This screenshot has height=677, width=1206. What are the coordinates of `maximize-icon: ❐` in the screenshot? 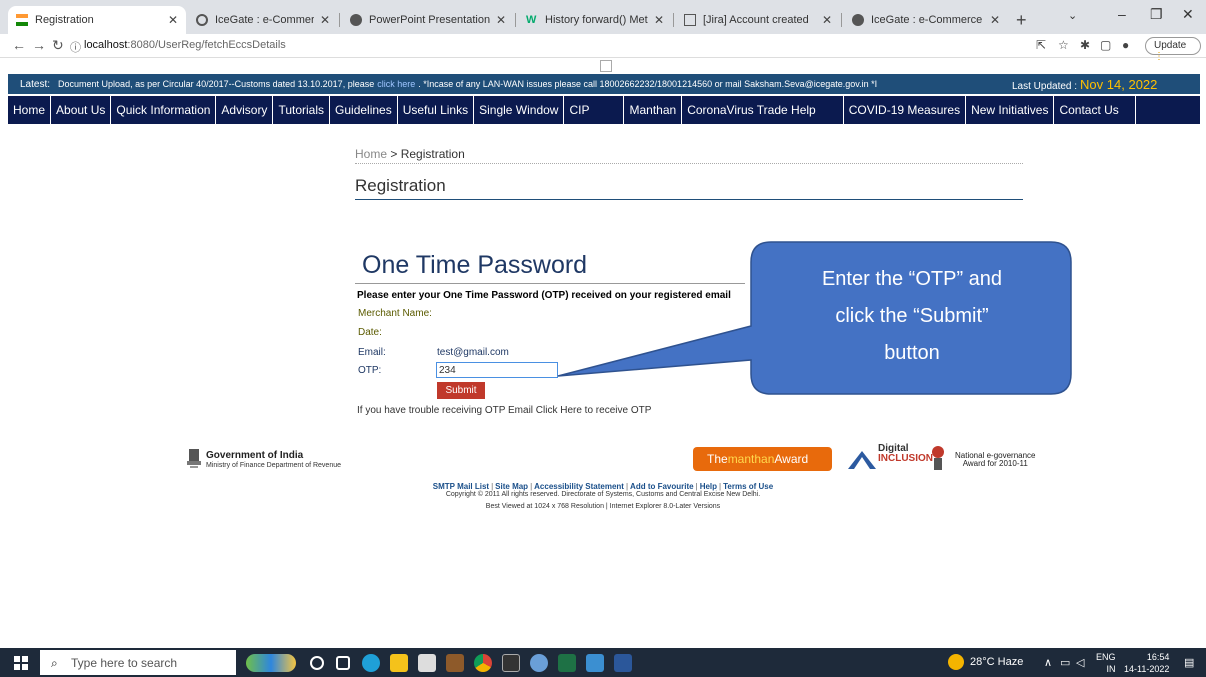 It's located at (1156, 14).